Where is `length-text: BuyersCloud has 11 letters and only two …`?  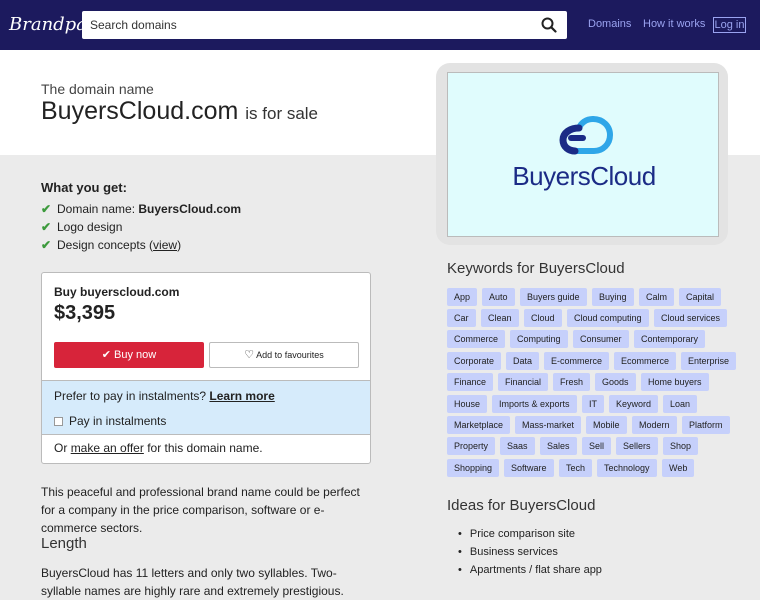 length-text: BuyersCloud has 11 letters and only two … is located at coordinates (192, 582).